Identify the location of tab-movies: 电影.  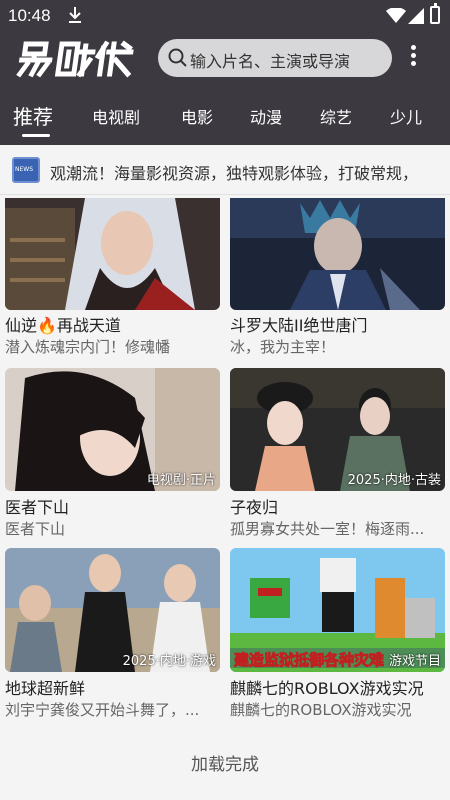
(197, 116).